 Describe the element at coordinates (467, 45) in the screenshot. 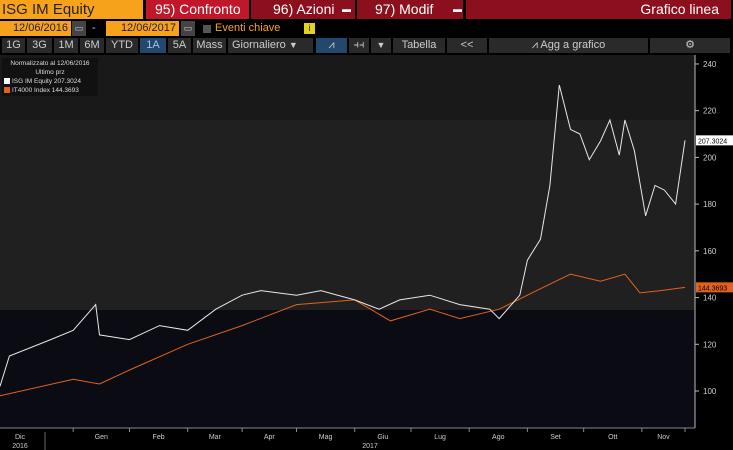

I see `collapse-button: <<` at that location.